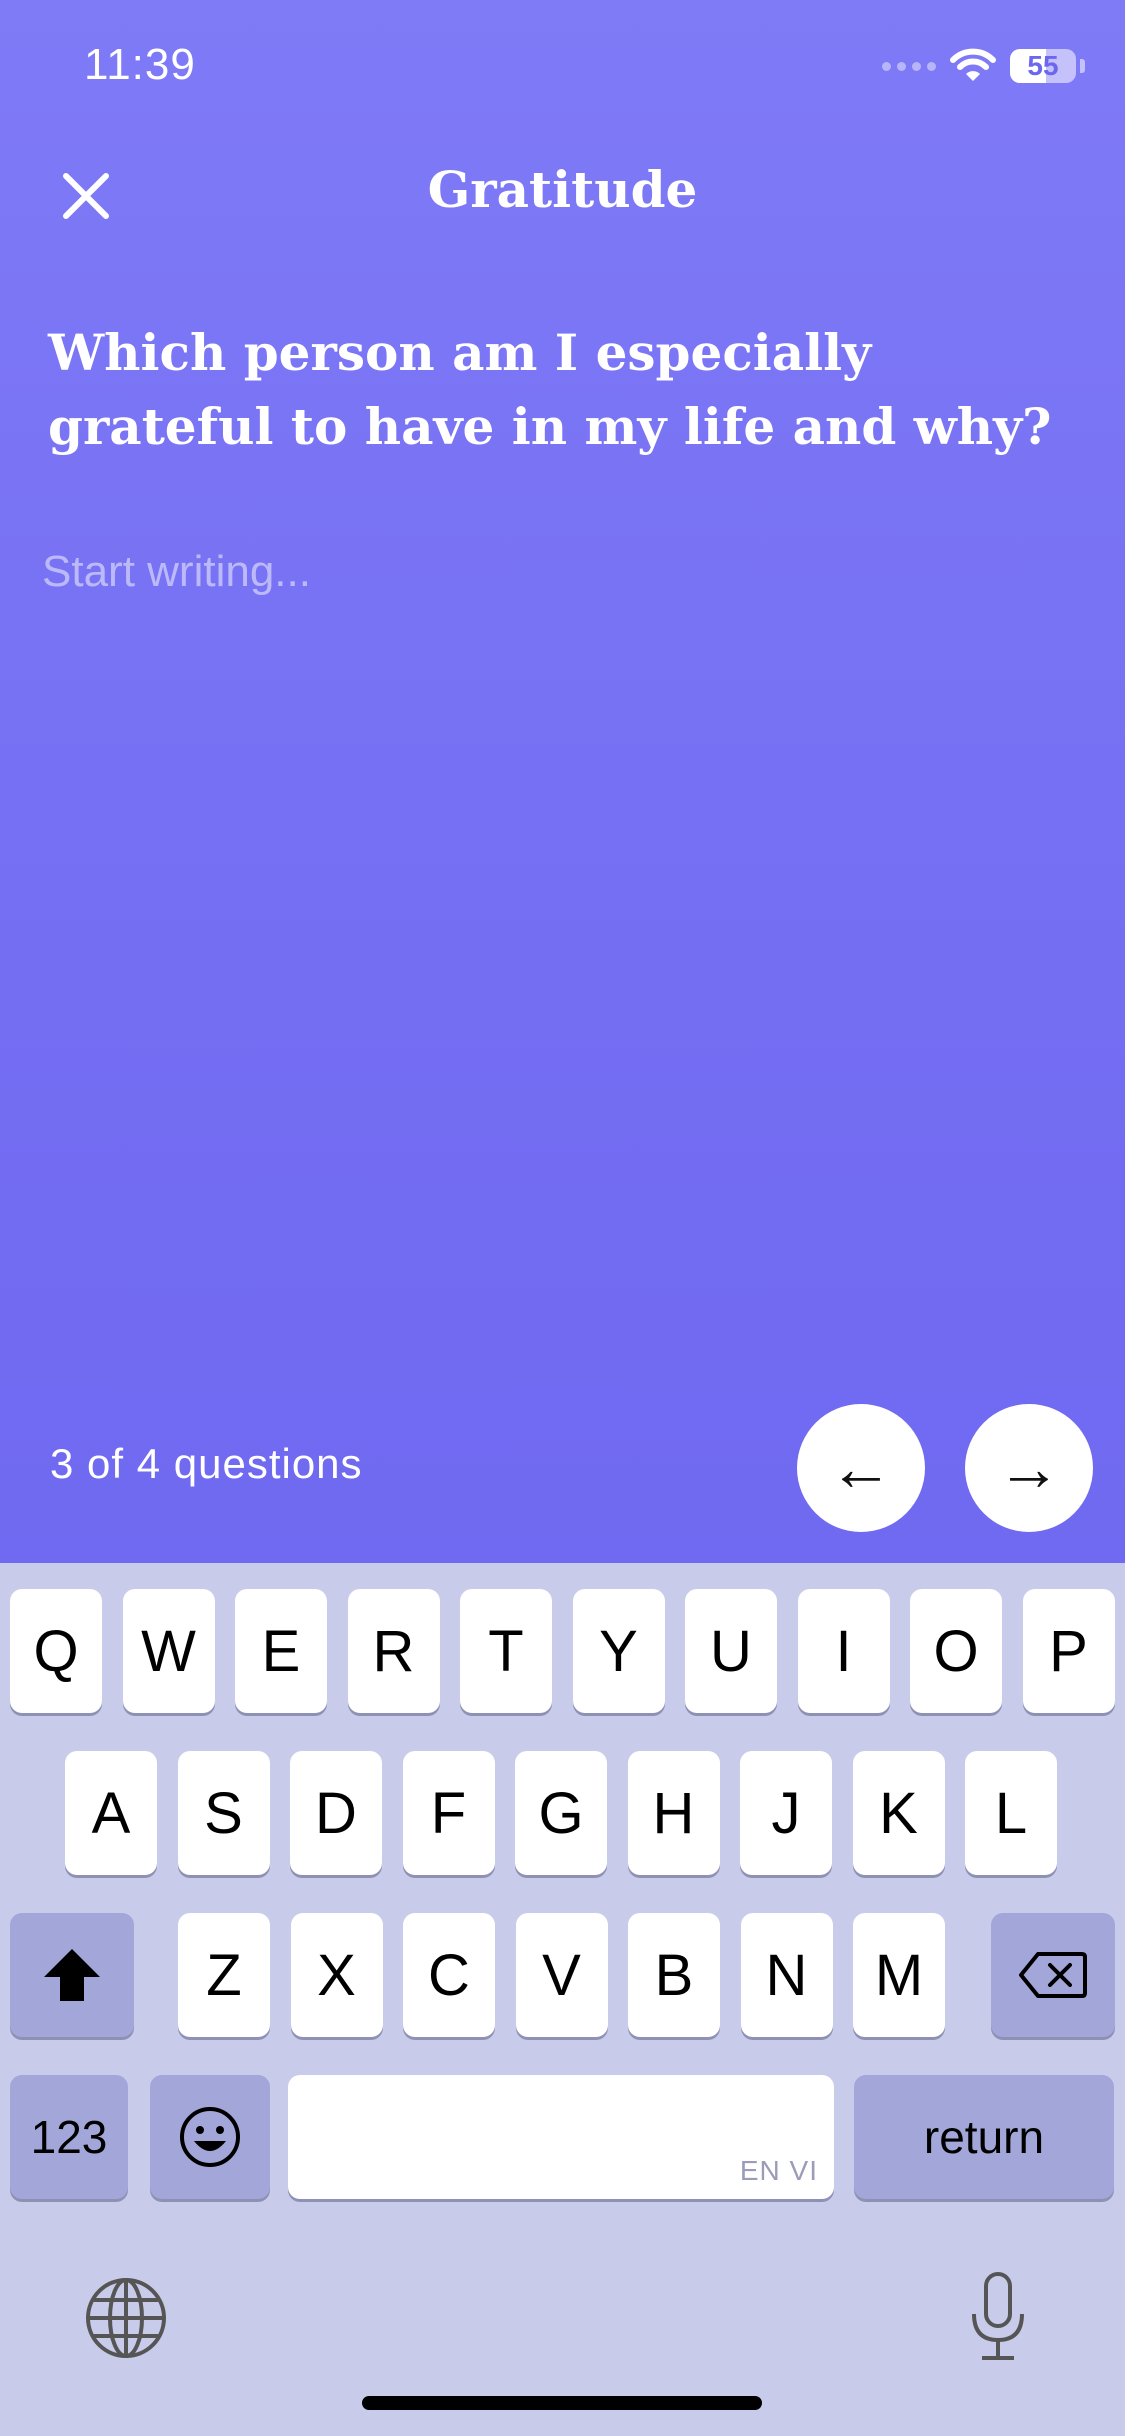  I want to click on key-p: P, so click(1068, 1651).